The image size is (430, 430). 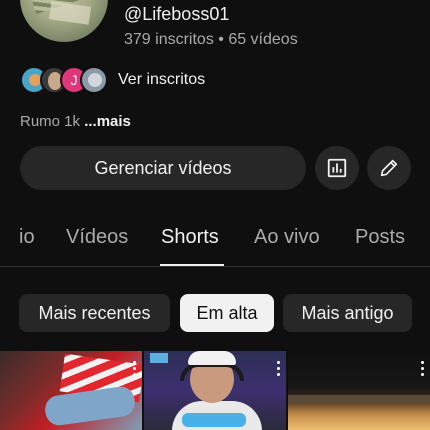 I want to click on chip-trending: Em alta, so click(x=227, y=313).